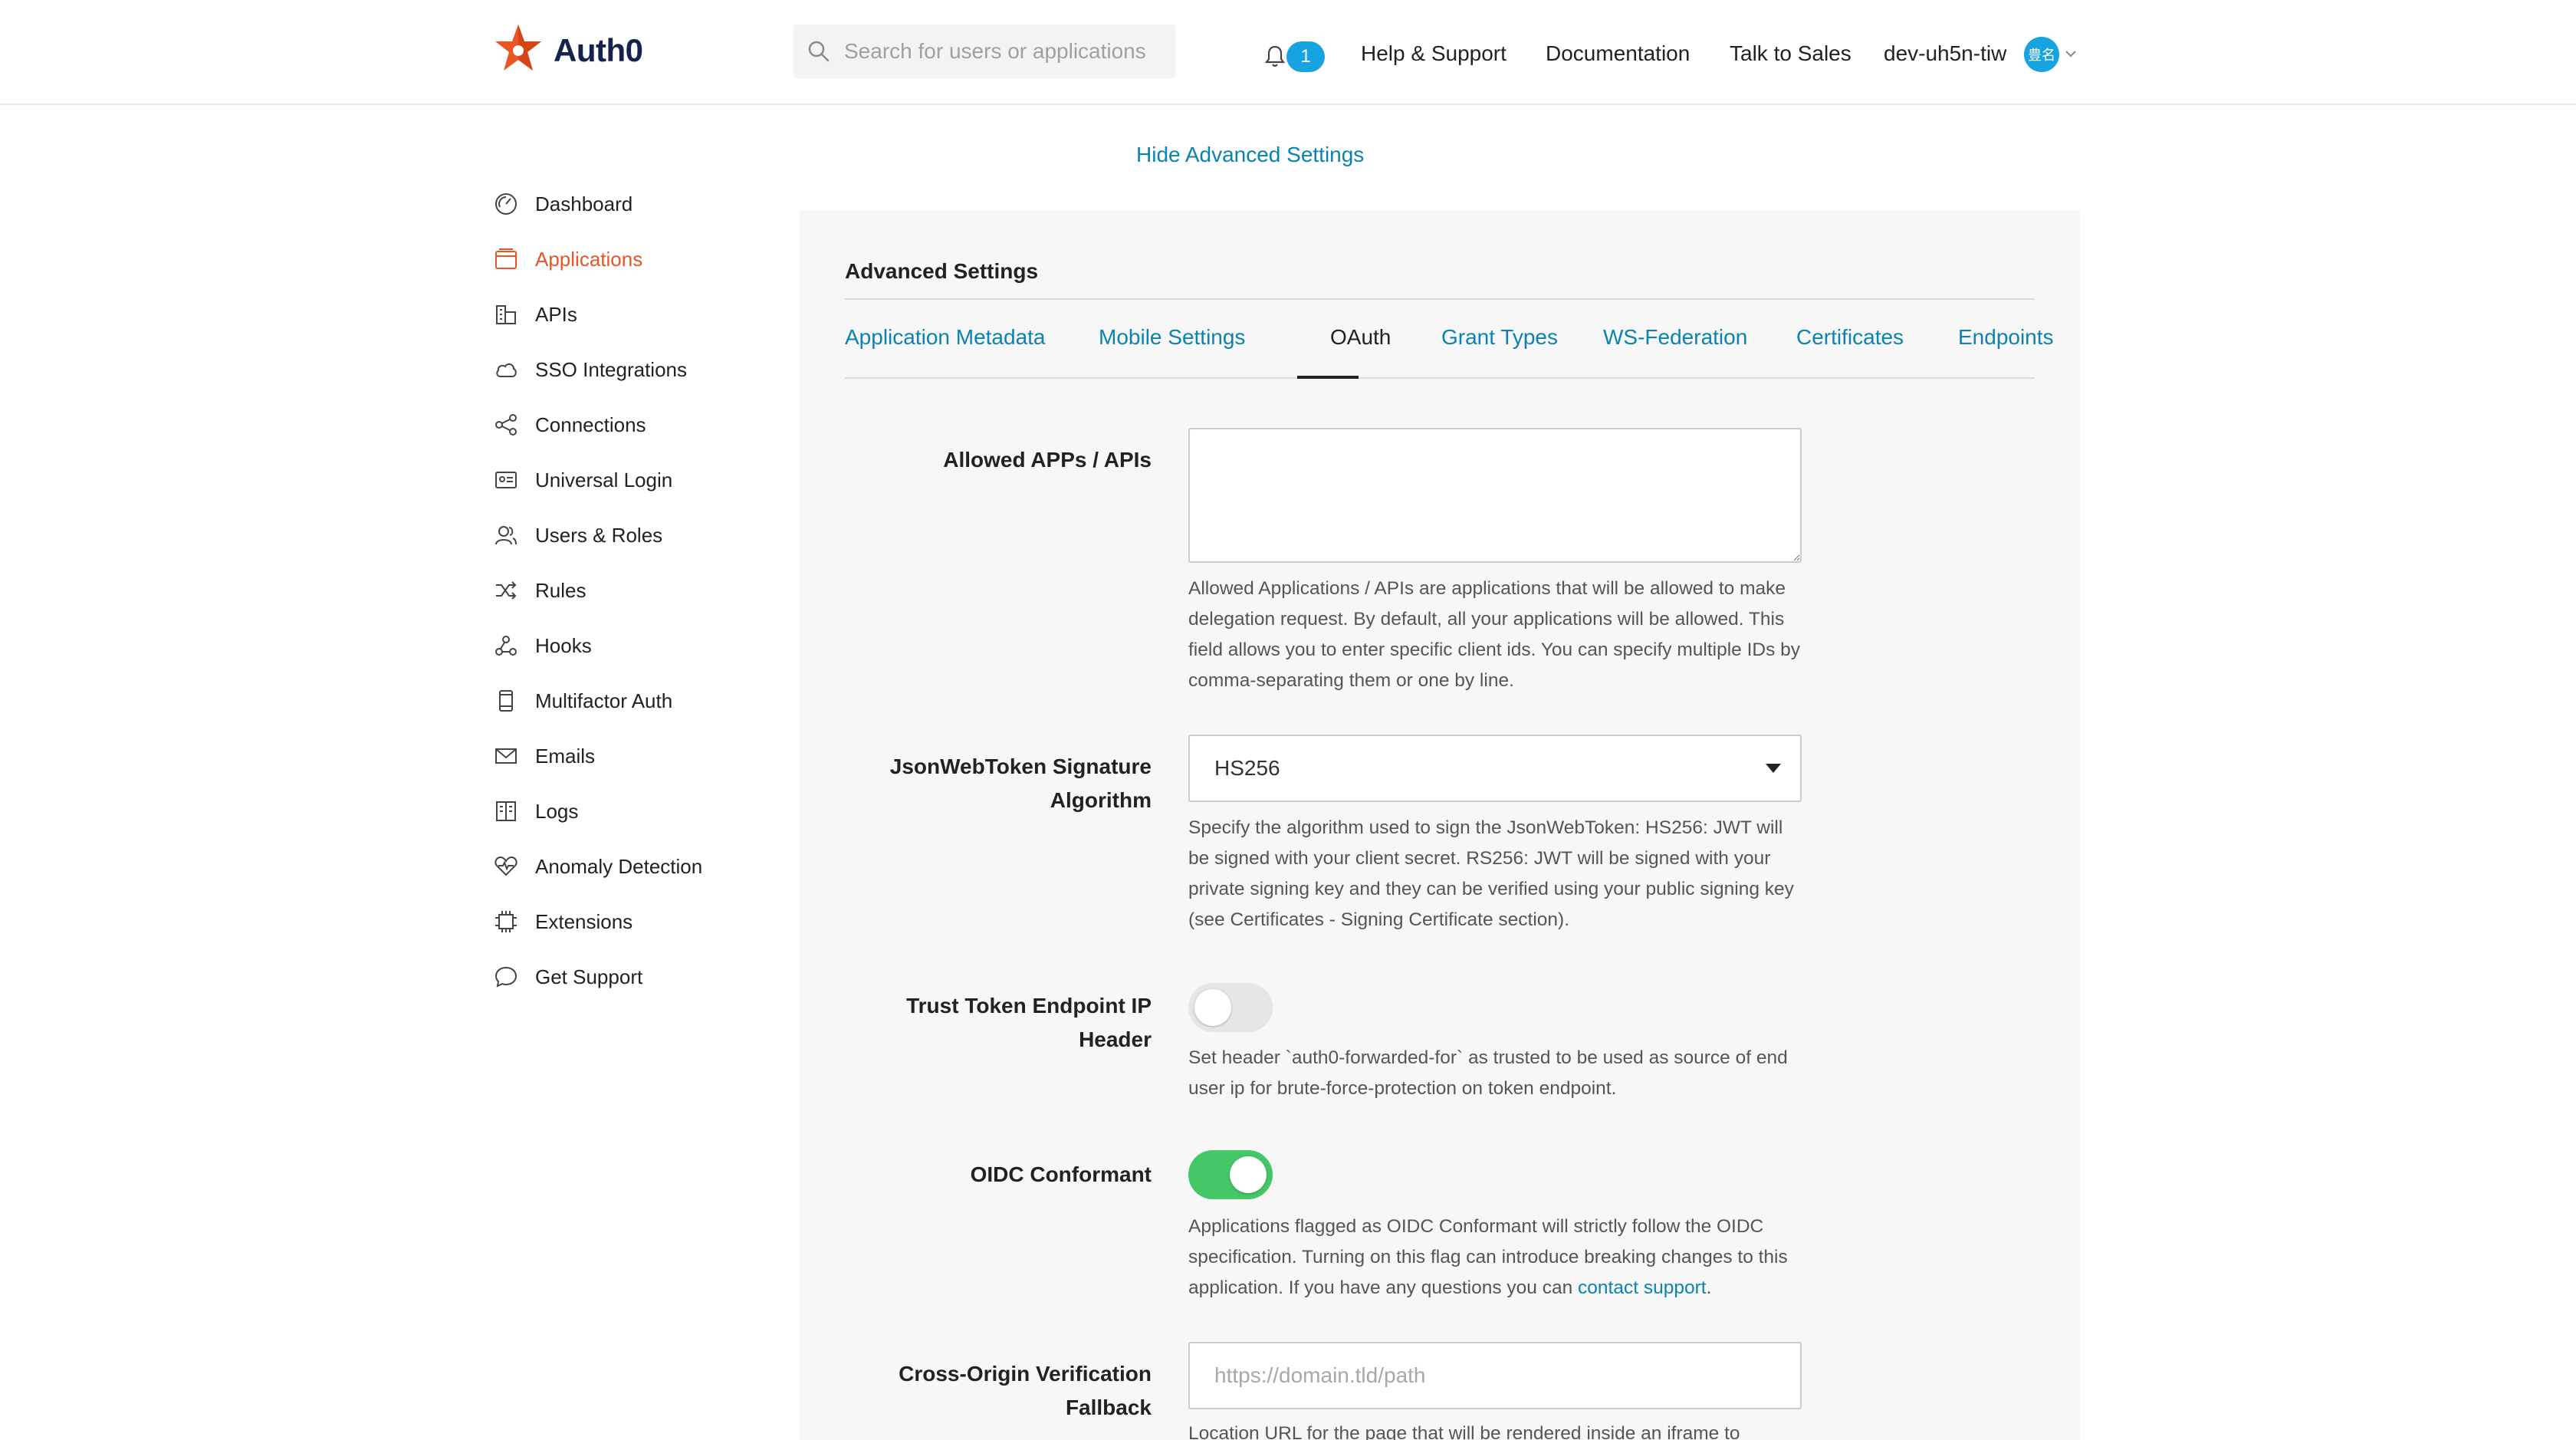 Image resolution: width=2576 pixels, height=1440 pixels. I want to click on sidebar-item-applications: Applications, so click(640, 259).